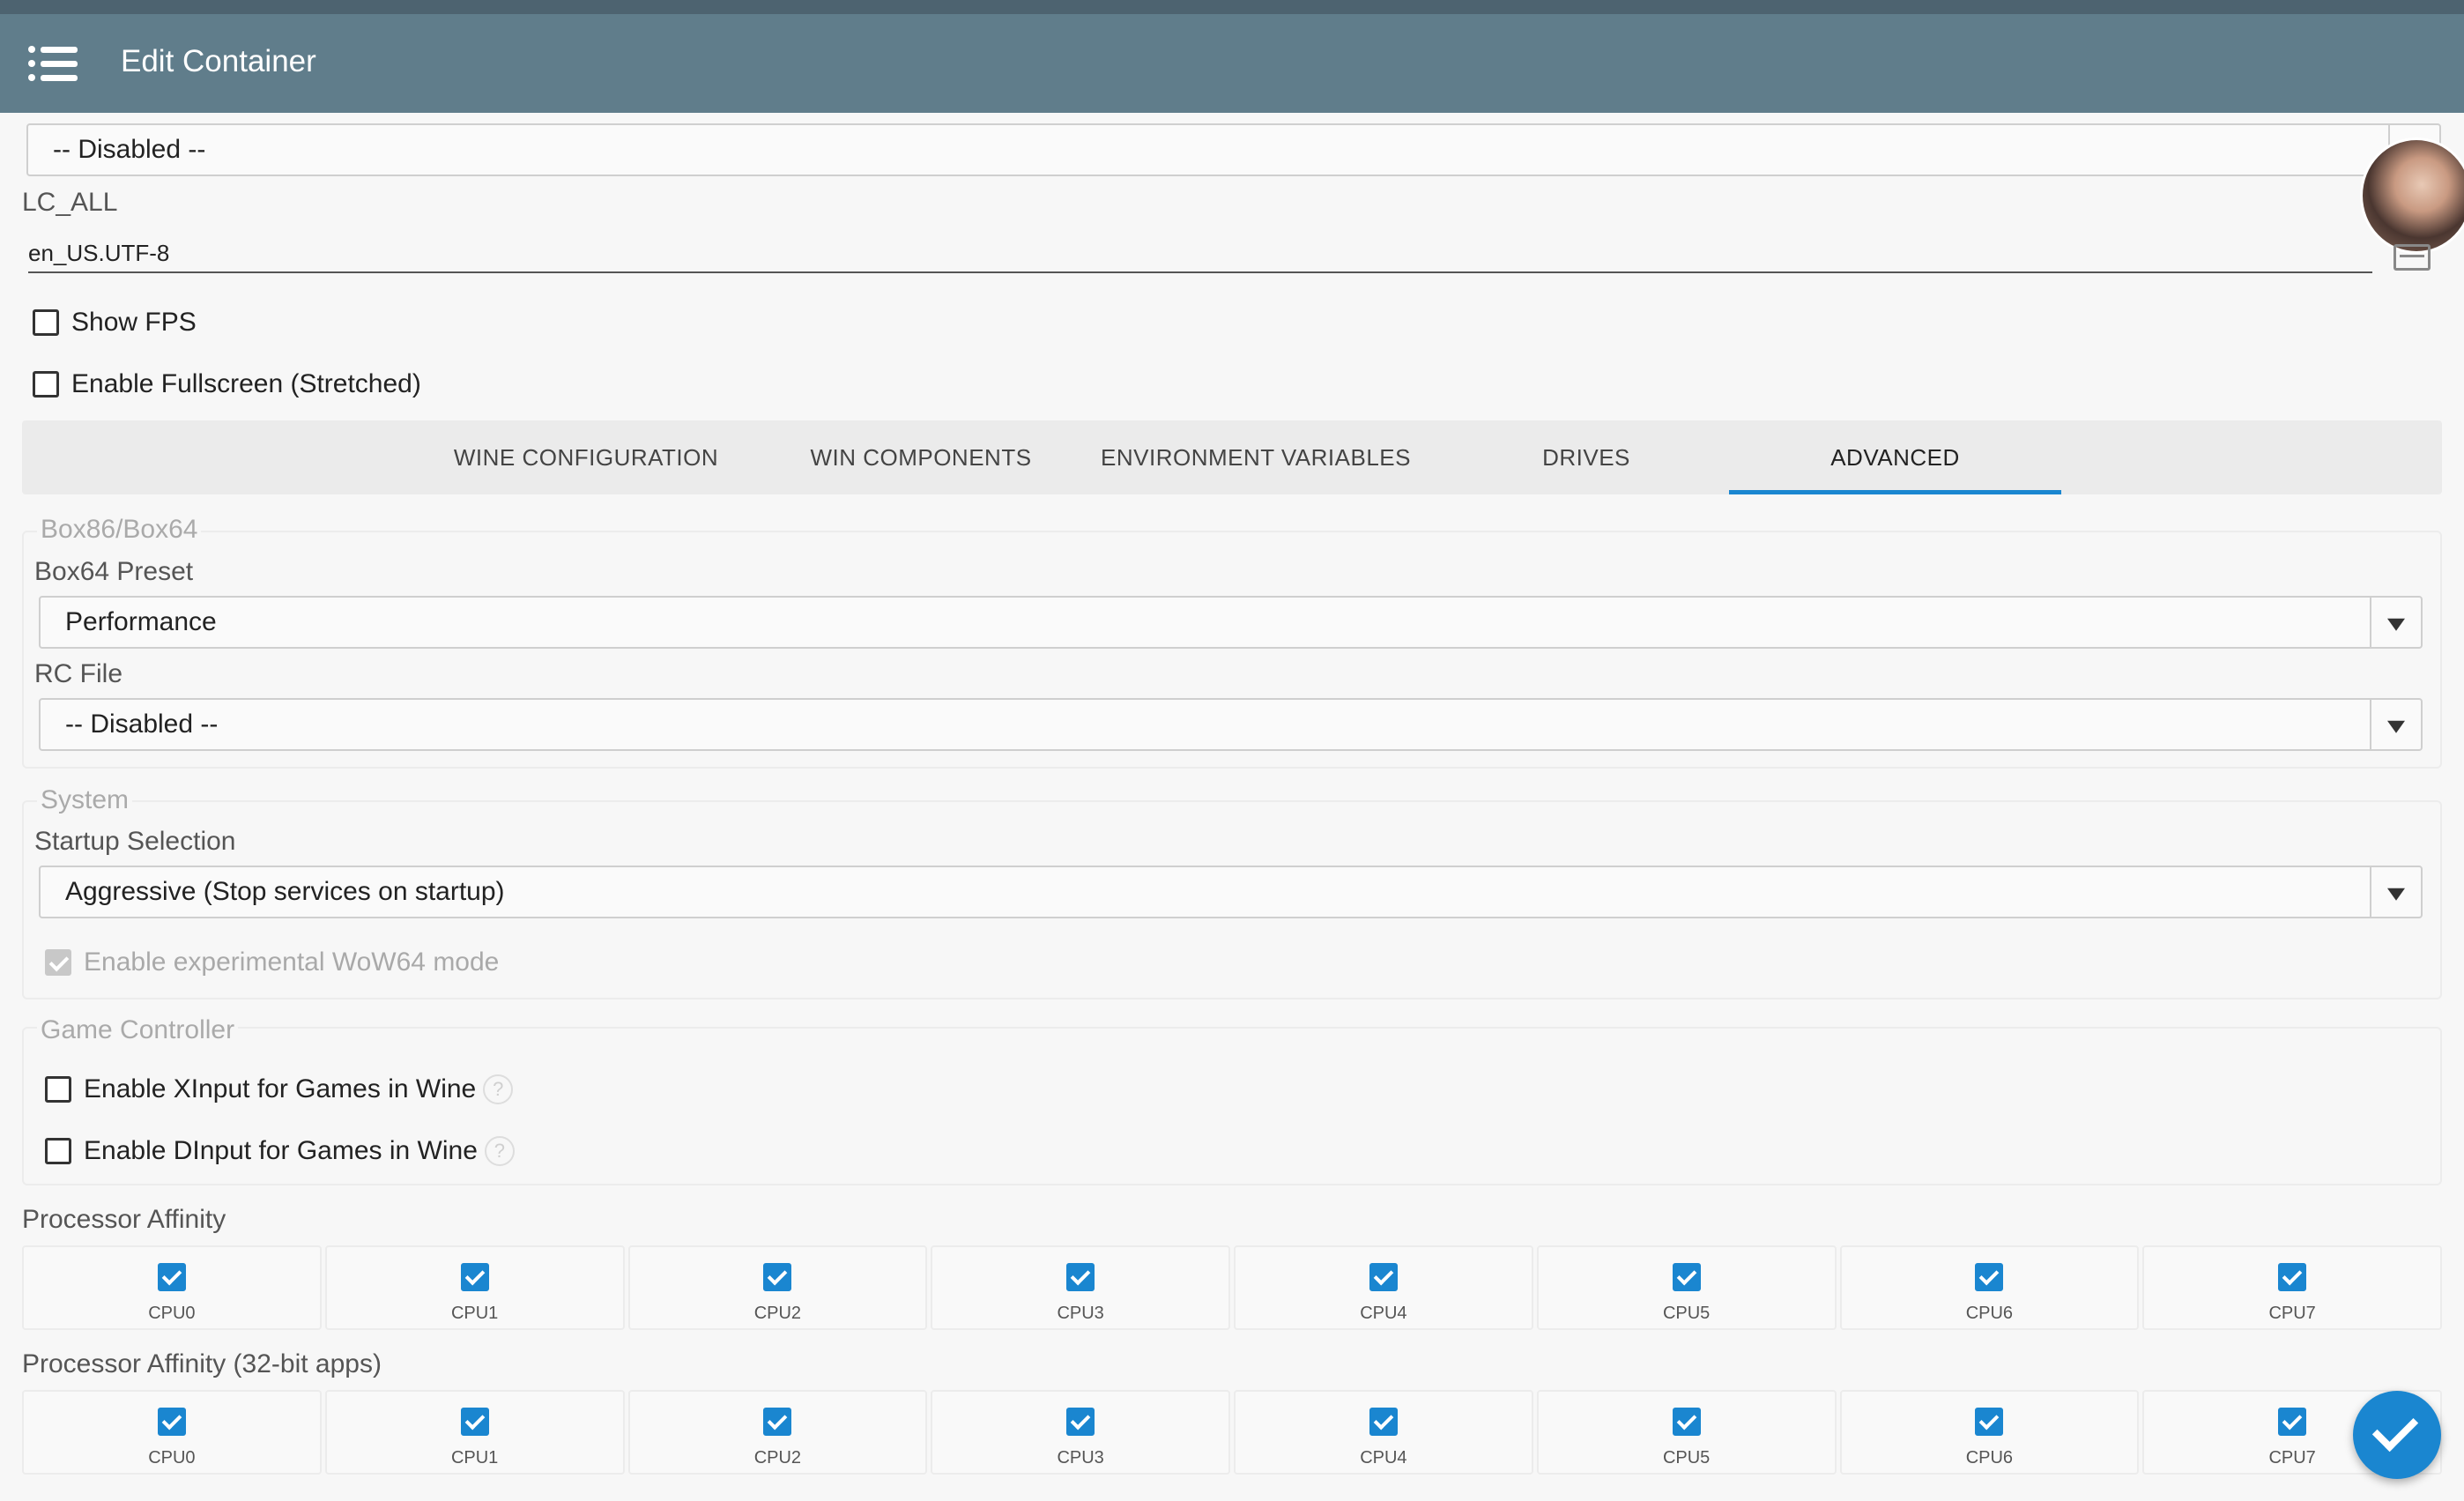 This screenshot has height=1501, width=2464. I want to click on tab-advanced: ADVANCED, so click(1895, 457).